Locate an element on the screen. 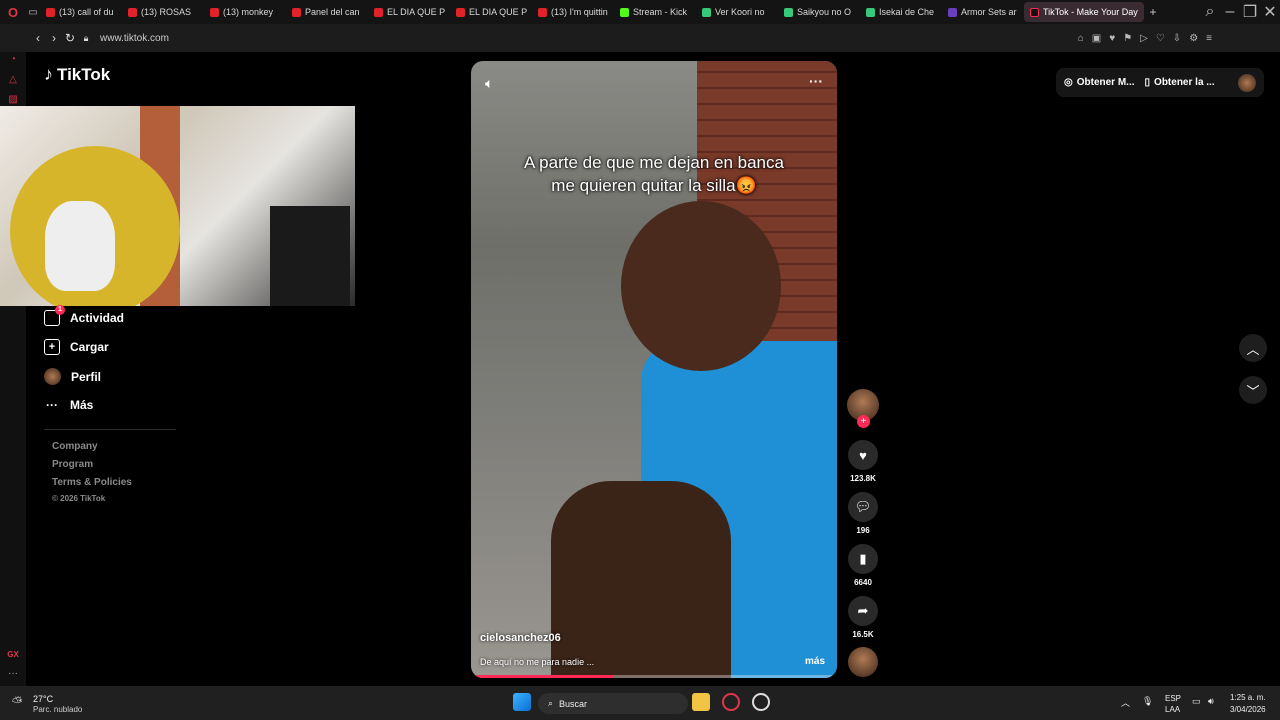  browser-tab: Stream - Kick is located at coordinates (655, 12).